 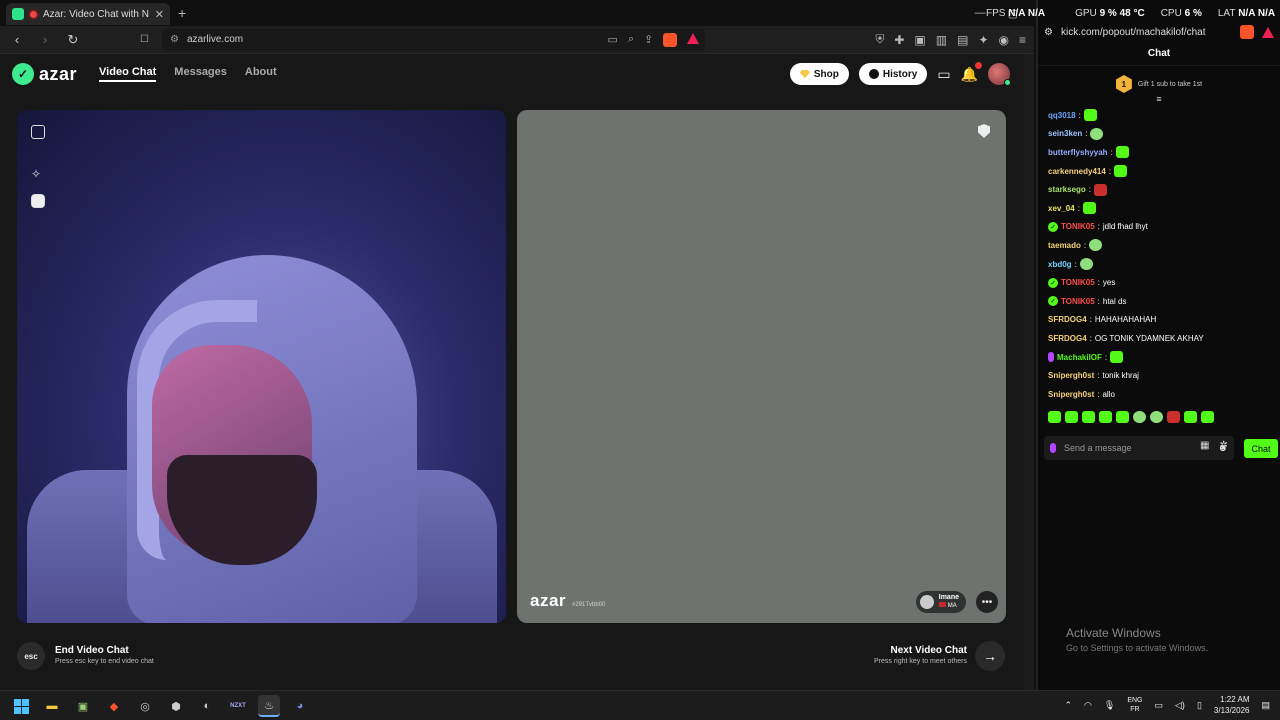 What do you see at coordinates (38, 174) in the screenshot?
I see `magic-wand-icon: ✧` at bounding box center [38, 174].